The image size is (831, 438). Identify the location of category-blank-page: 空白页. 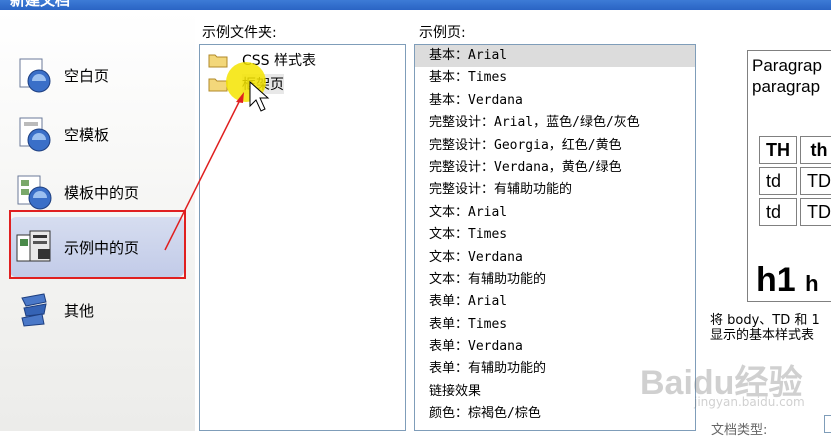
(99, 75).